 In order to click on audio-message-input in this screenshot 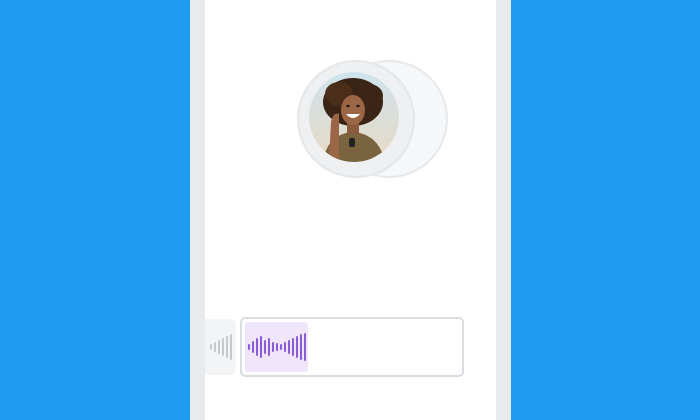, I will do `click(352, 347)`.